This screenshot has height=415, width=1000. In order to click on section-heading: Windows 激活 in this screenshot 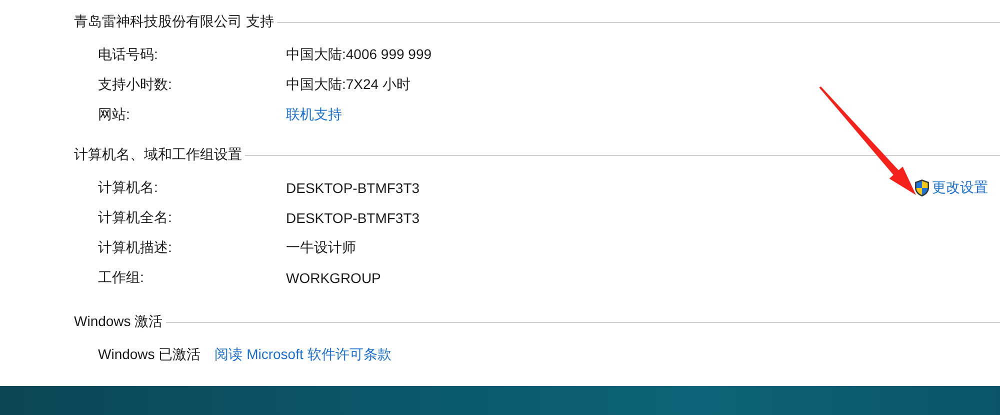, I will do `click(118, 322)`.